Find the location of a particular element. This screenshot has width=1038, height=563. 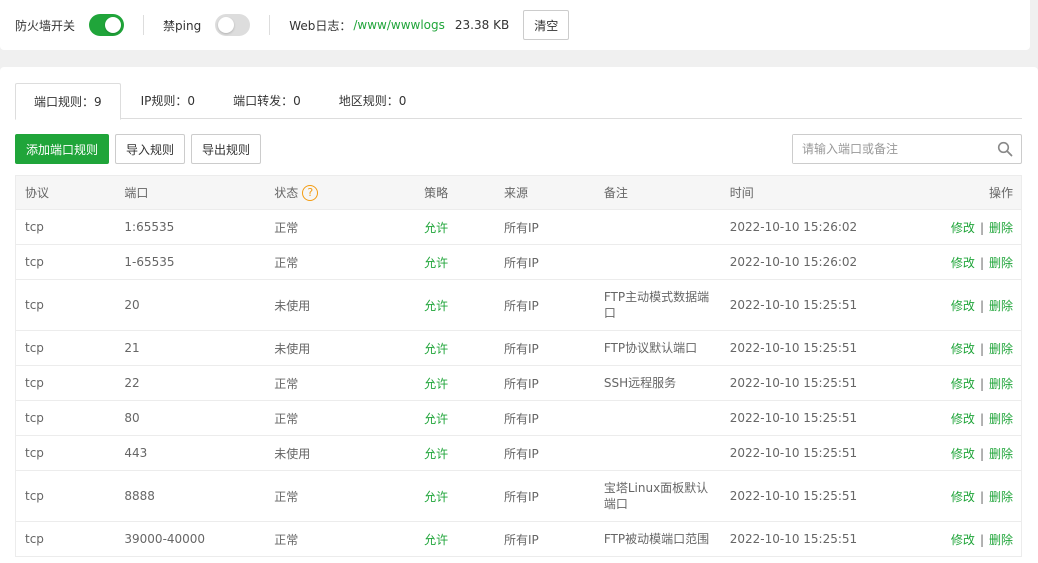

col-actions: 操作 is located at coordinates (966, 192).